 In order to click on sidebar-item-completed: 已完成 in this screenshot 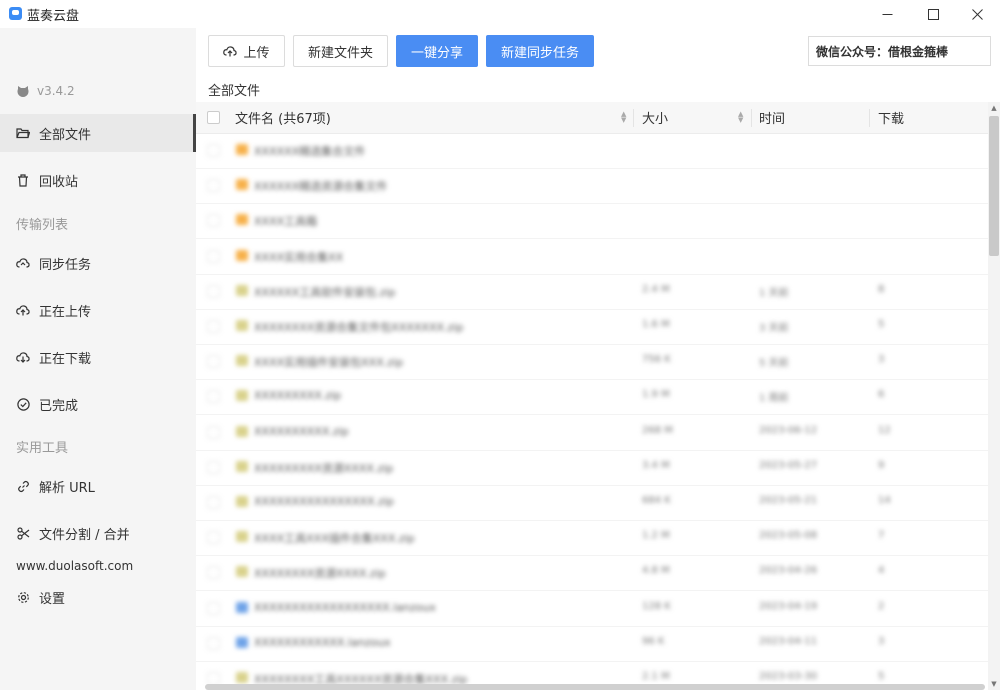, I will do `click(98, 404)`.